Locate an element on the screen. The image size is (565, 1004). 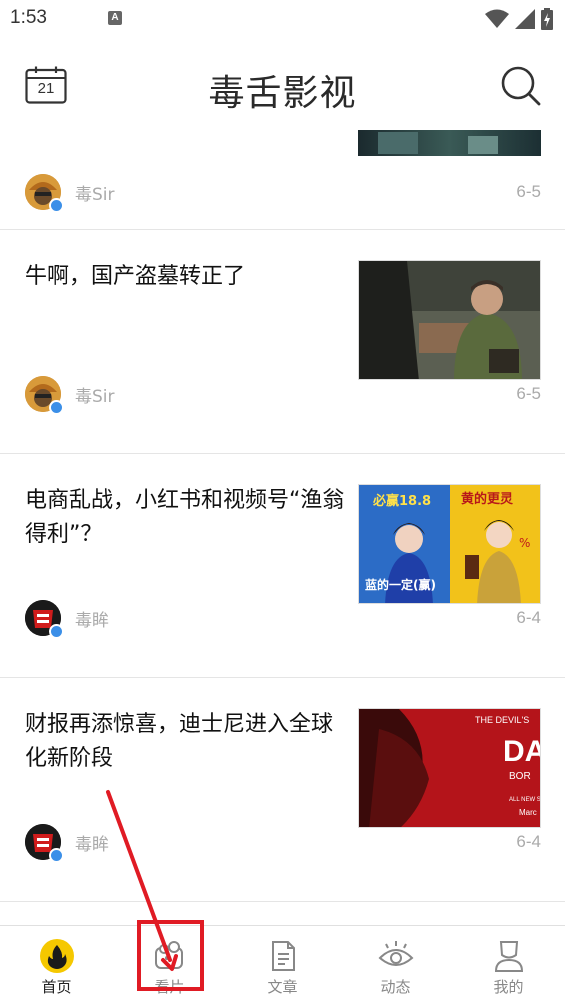
nav-label: 首页 is located at coordinates (56, 987).